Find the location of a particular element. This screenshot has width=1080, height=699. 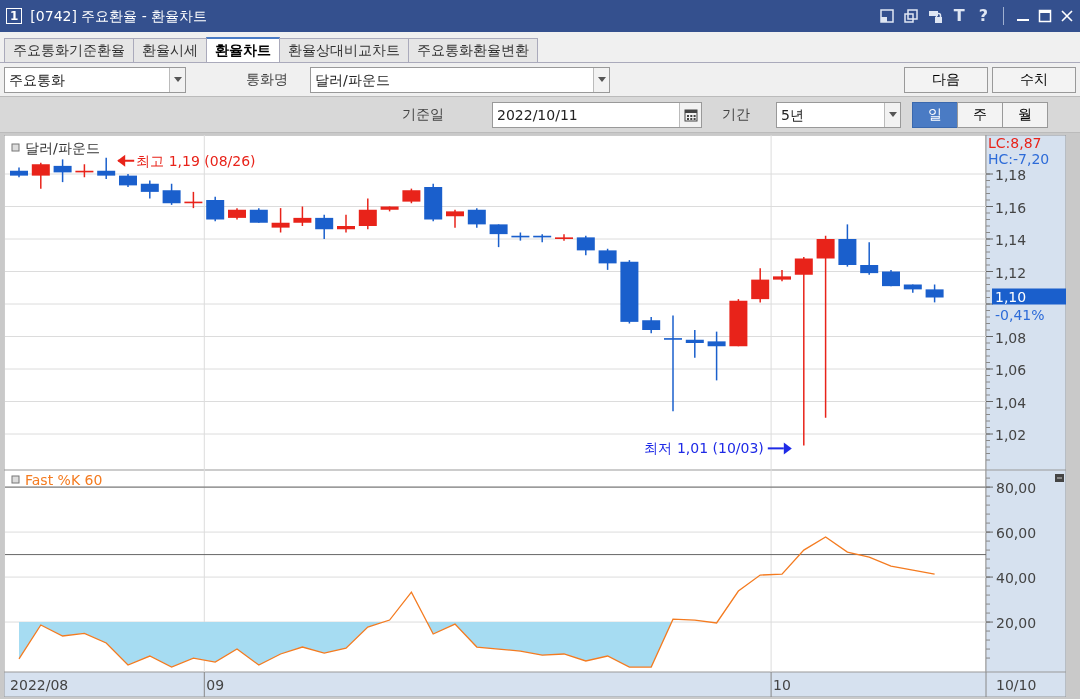

axis-label: 1,04 is located at coordinates (1011, 402).